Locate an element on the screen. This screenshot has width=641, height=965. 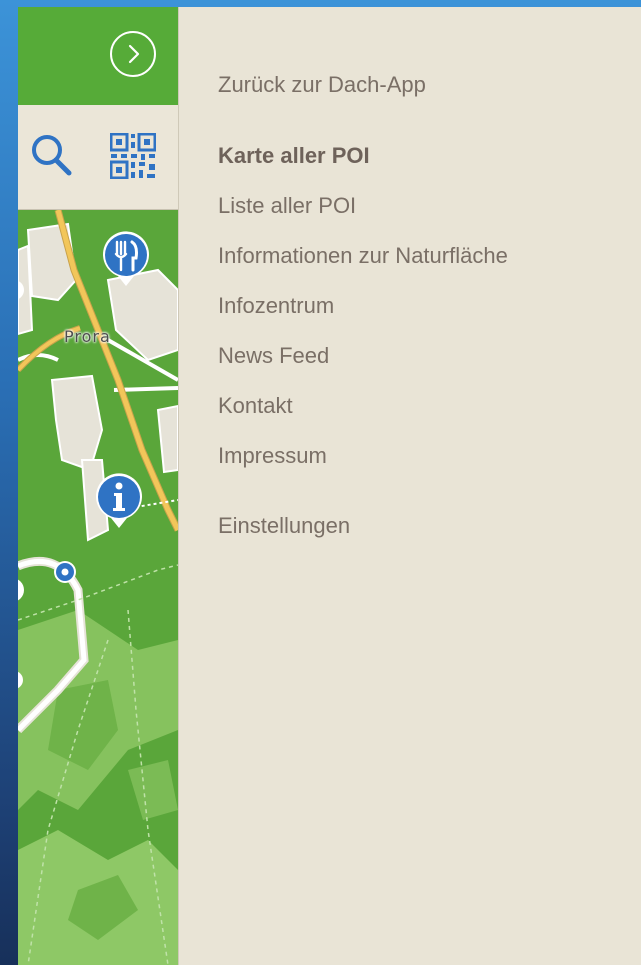
map-toolbar is located at coordinates (98, 157).